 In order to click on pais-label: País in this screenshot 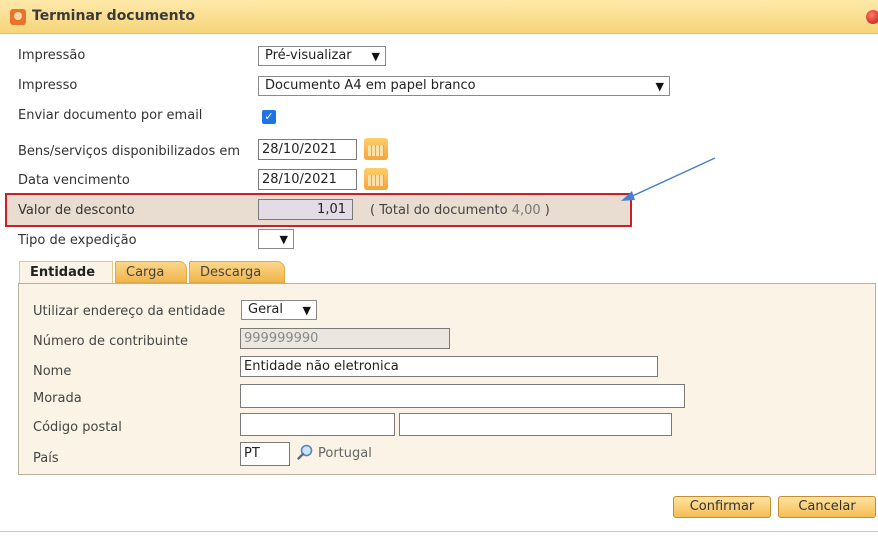, I will do `click(46, 458)`.